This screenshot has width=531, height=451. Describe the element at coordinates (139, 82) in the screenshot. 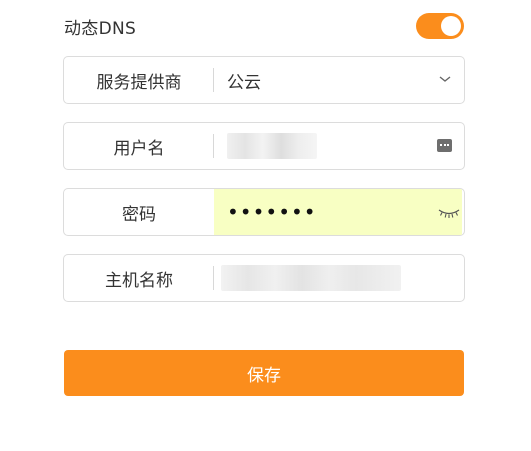

I see `provider-label: 服务提供商` at that location.